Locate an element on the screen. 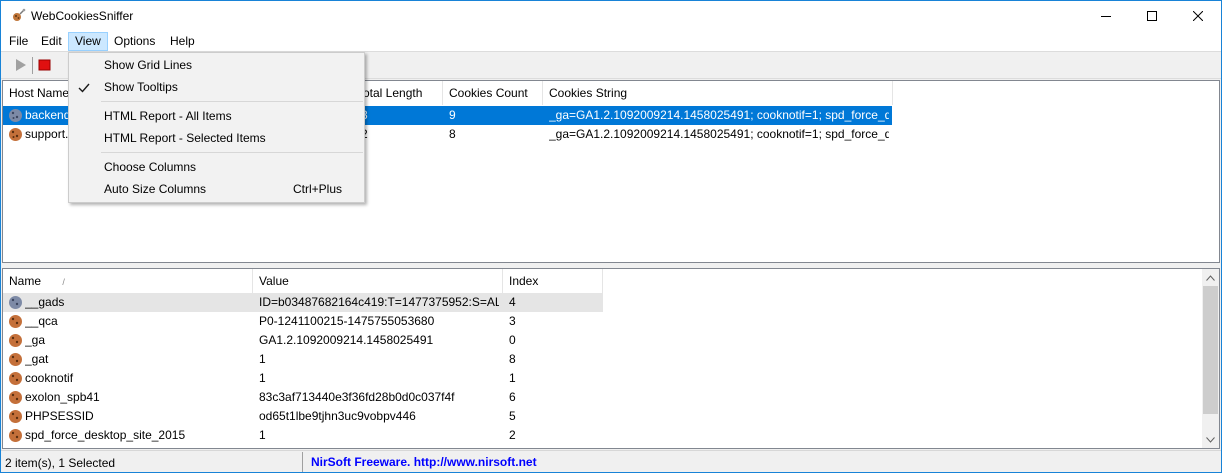 This screenshot has height=473, width=1222. close-button is located at coordinates (1198, 16).